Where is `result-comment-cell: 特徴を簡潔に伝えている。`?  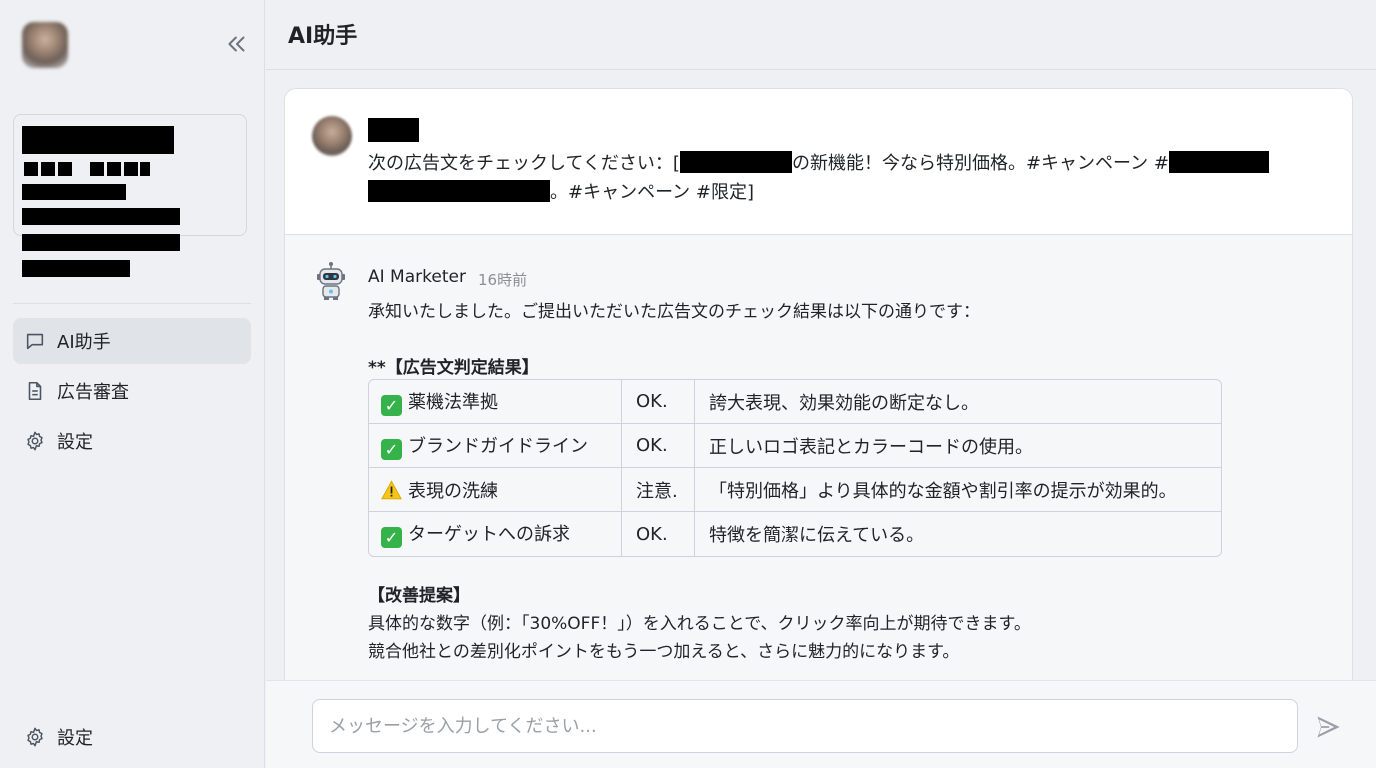
result-comment-cell: 特徴を簡潔に伝えている。 is located at coordinates (817, 535).